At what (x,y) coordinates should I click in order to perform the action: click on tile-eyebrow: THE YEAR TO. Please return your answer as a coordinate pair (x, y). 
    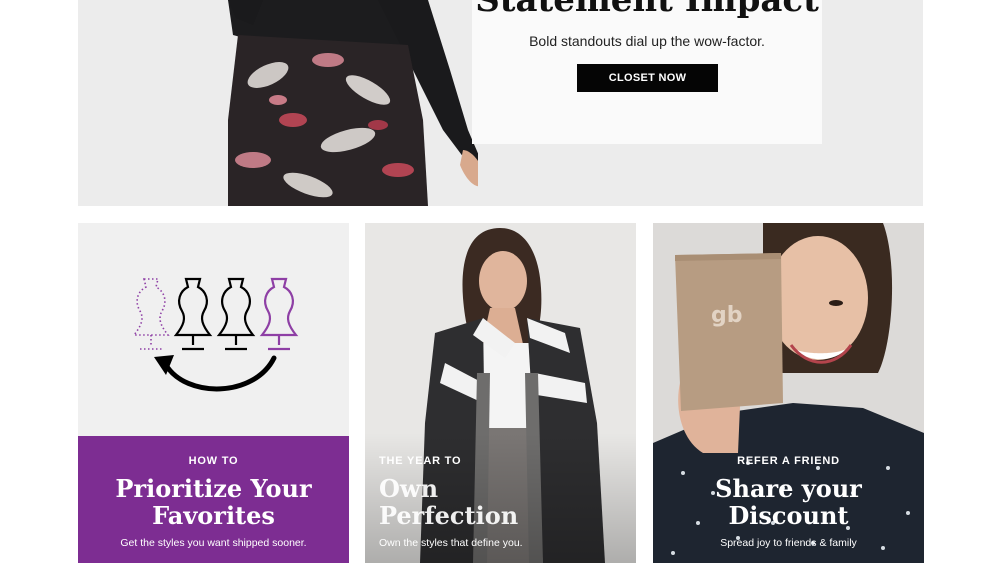
    Looking at the image, I should click on (420, 461).